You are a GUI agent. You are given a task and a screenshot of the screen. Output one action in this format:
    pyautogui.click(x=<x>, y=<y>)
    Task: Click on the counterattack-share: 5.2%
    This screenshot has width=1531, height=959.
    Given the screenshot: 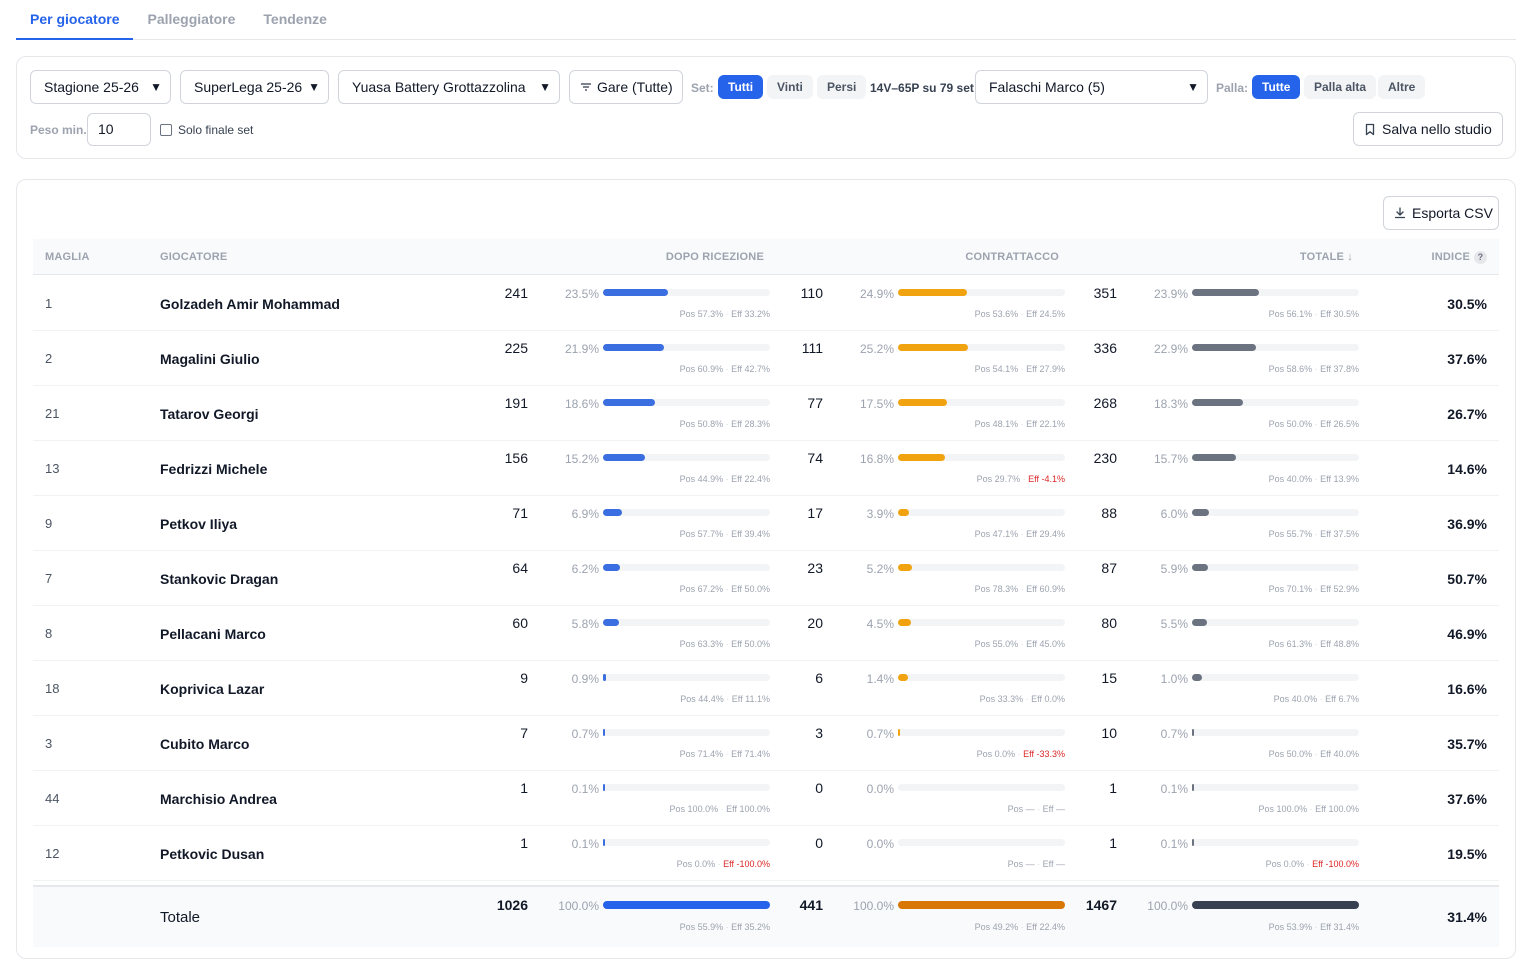 What is the action you would take?
    pyautogui.click(x=880, y=569)
    